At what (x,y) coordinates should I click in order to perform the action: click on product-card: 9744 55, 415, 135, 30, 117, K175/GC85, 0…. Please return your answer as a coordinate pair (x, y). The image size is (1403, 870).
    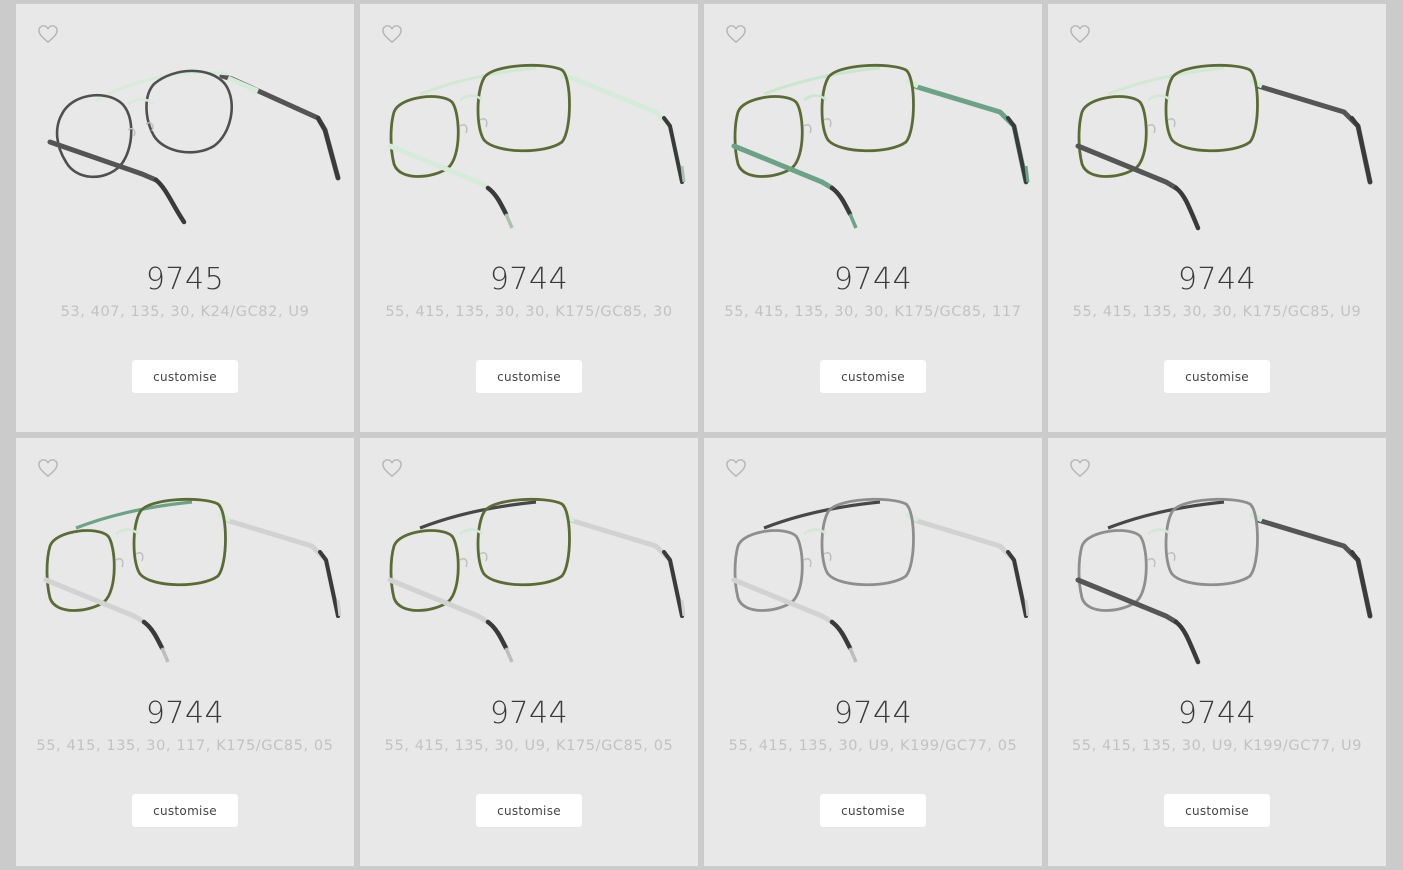
    Looking at the image, I should click on (185, 652).